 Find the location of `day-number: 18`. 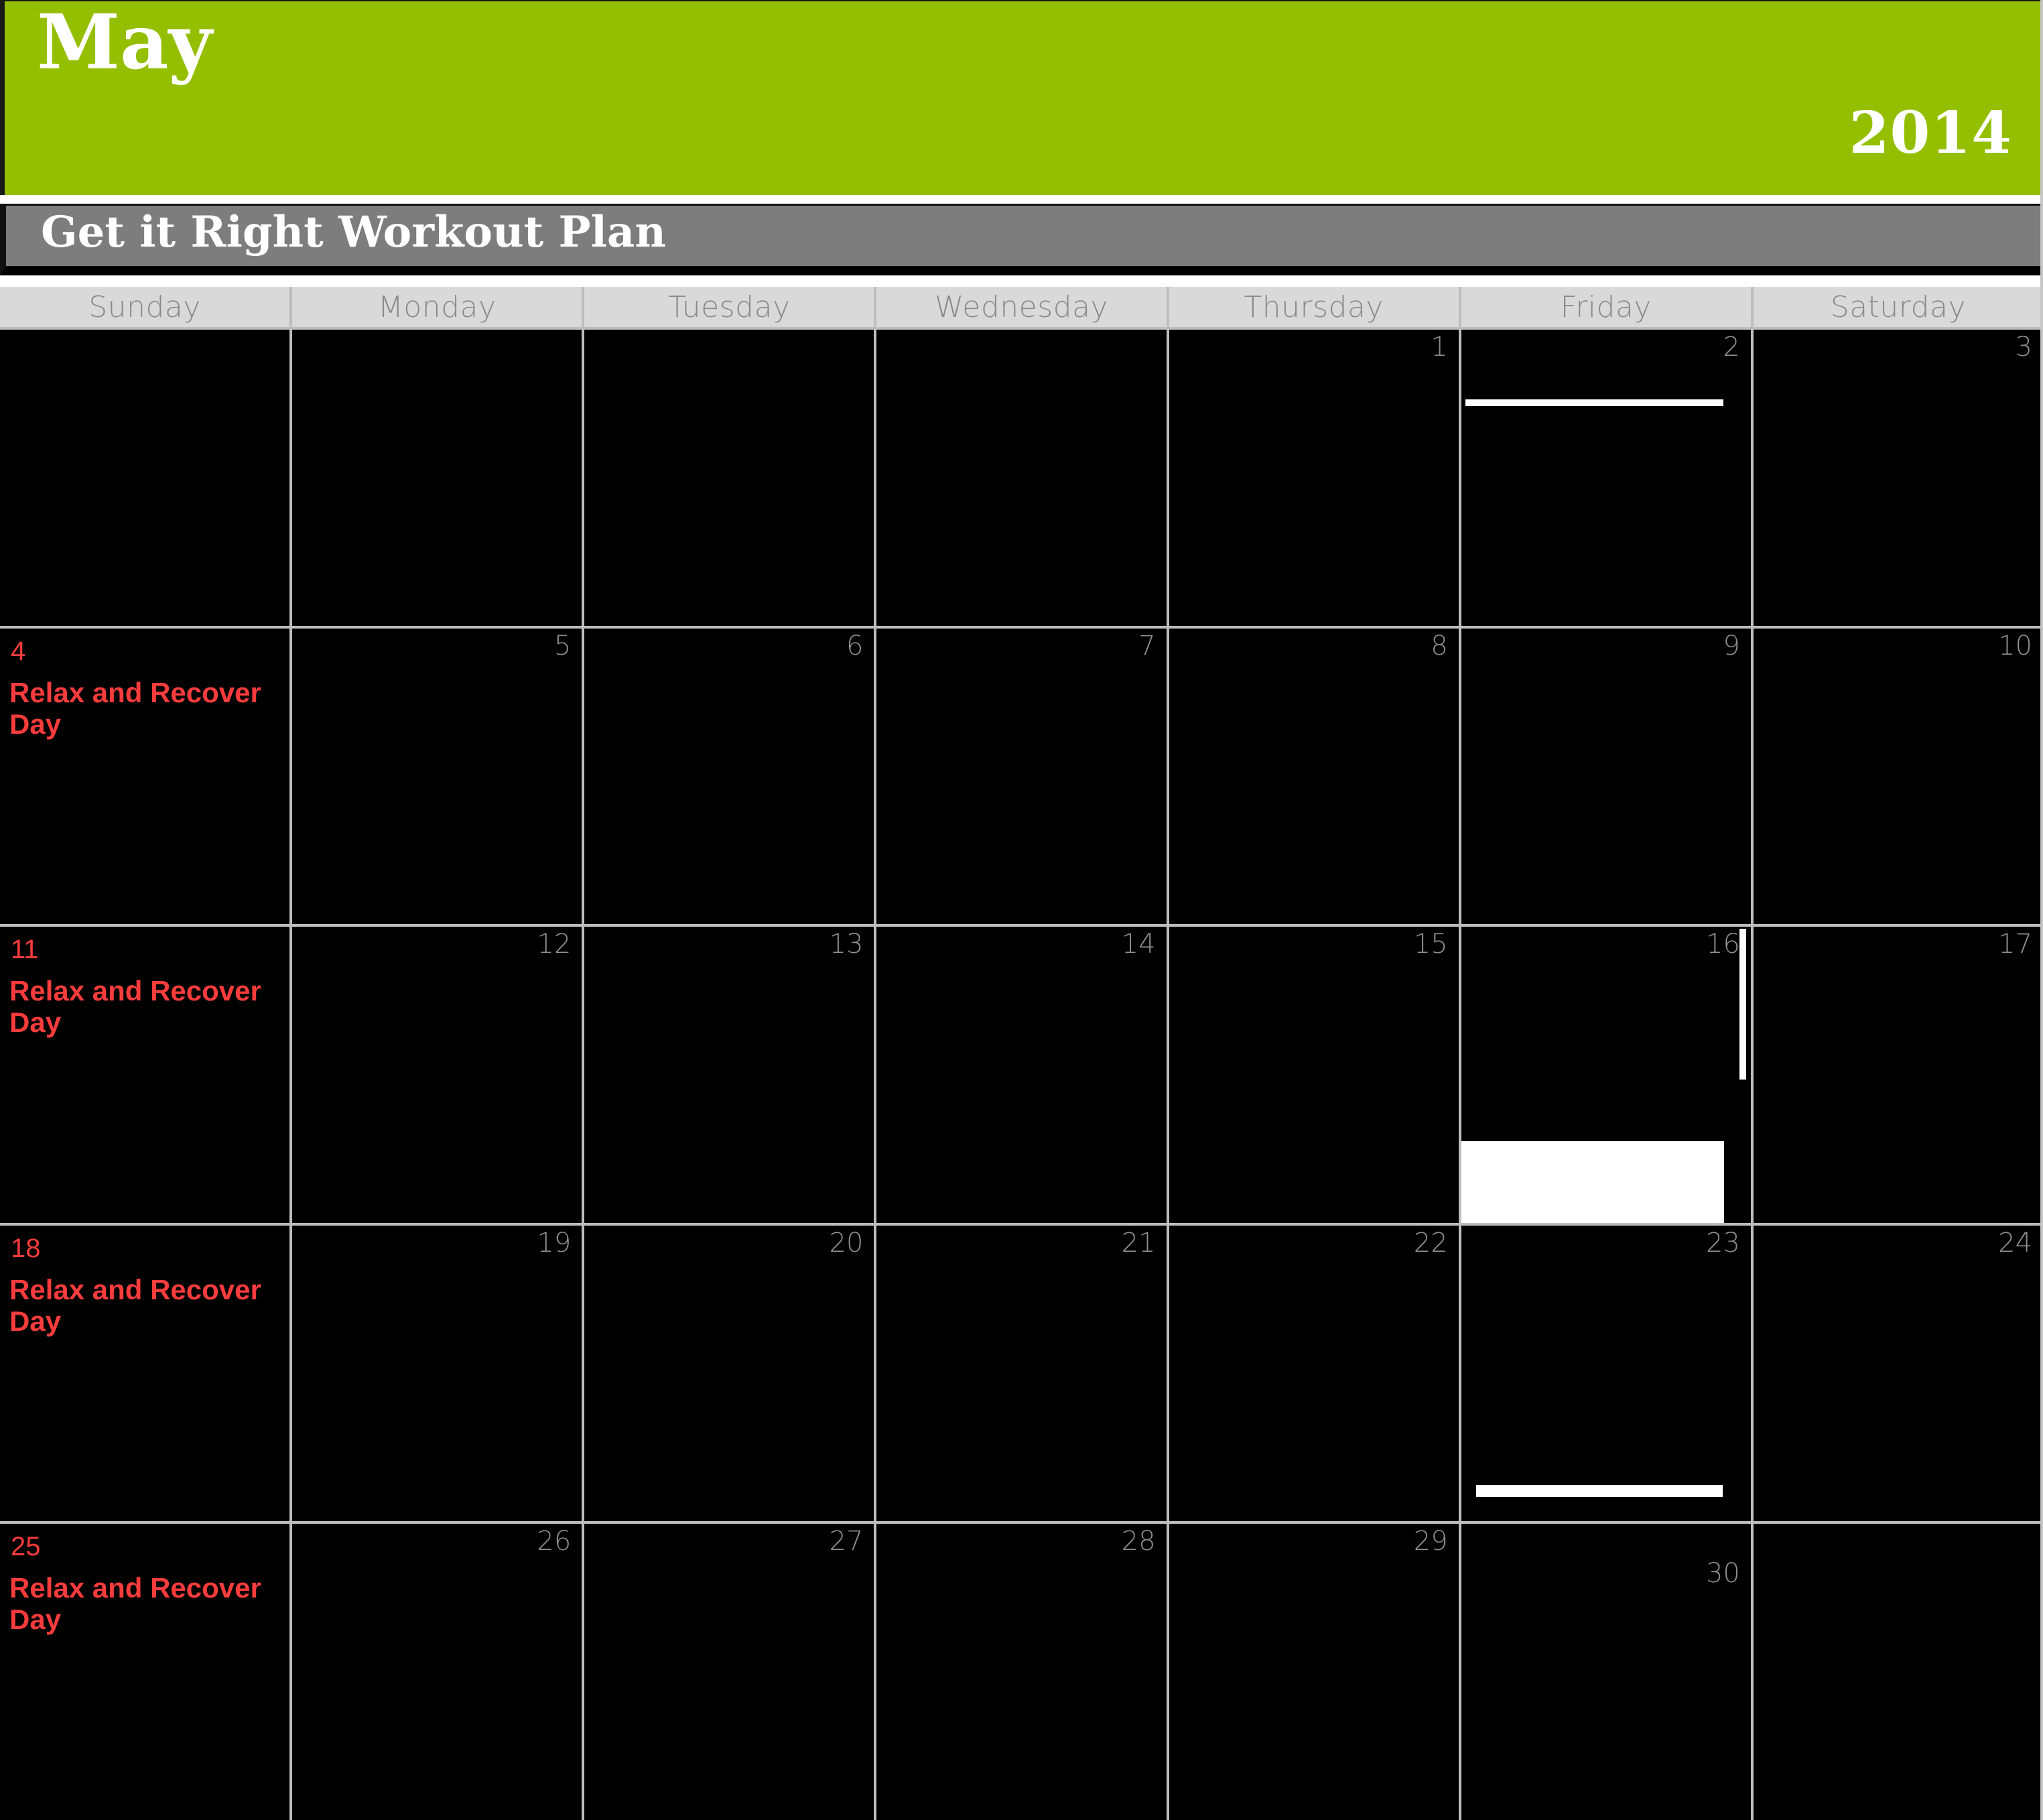

day-number: 18 is located at coordinates (26, 1248).